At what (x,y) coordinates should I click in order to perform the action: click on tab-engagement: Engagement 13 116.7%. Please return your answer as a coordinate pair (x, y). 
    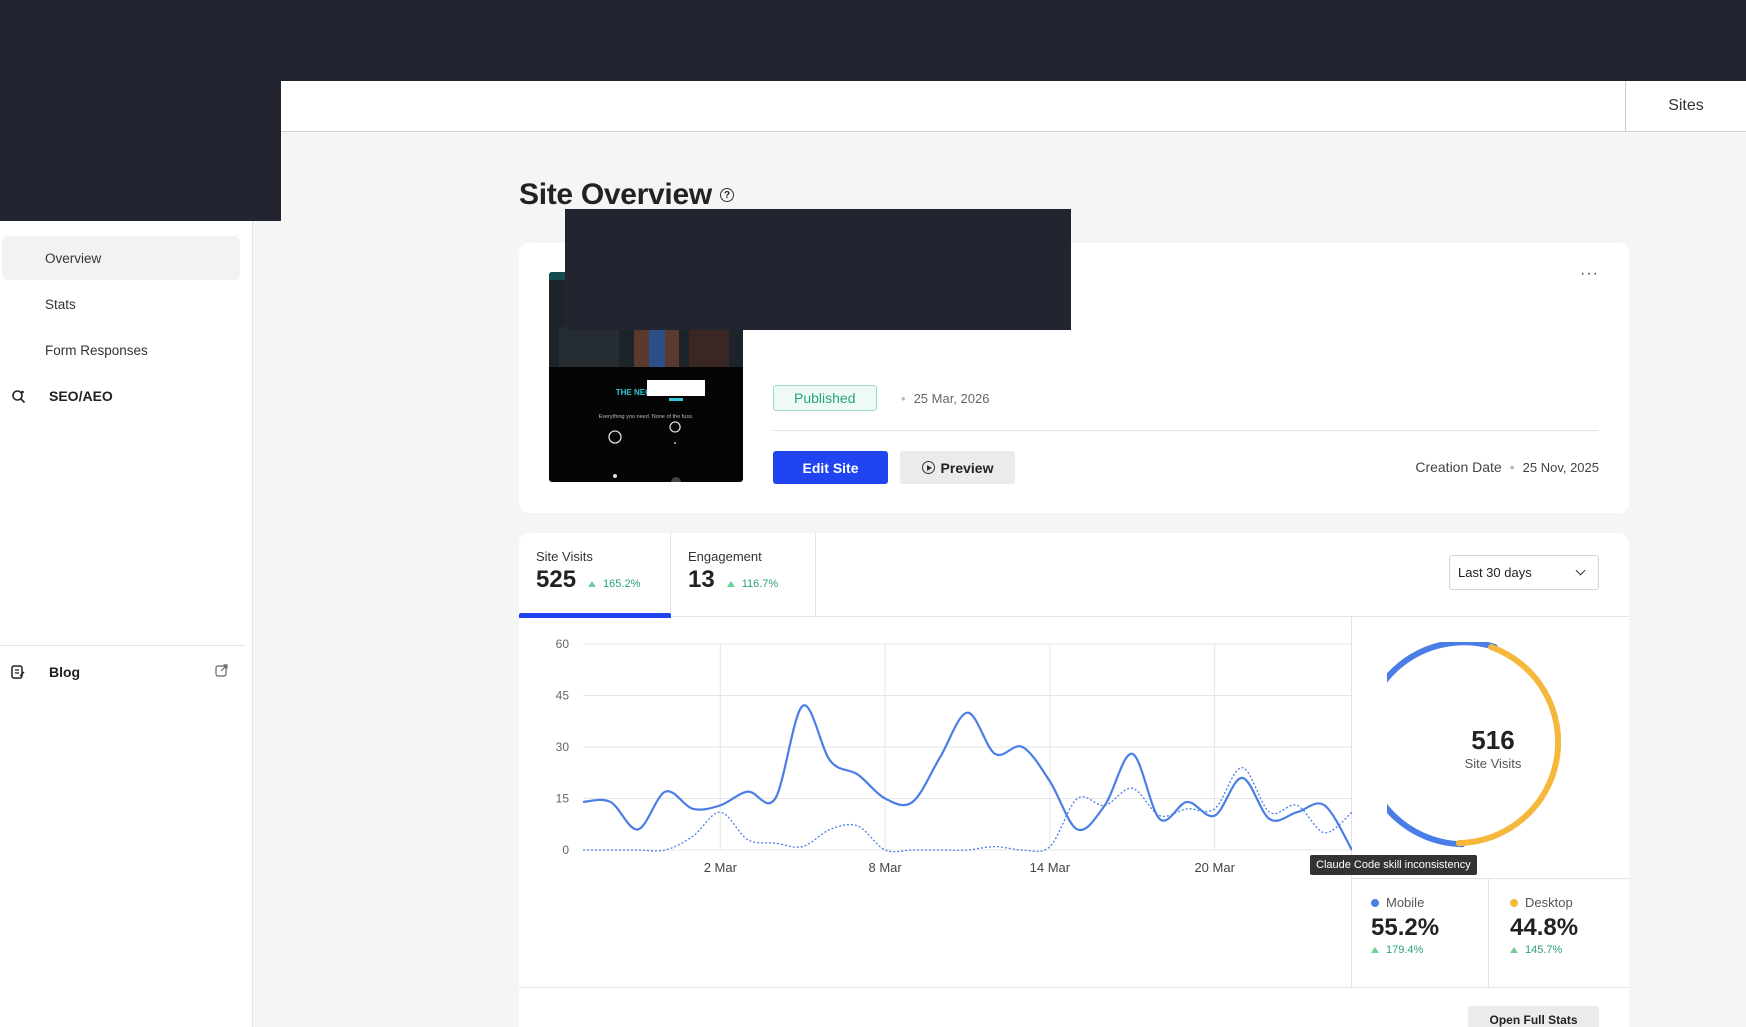
    Looking at the image, I should click on (743, 575).